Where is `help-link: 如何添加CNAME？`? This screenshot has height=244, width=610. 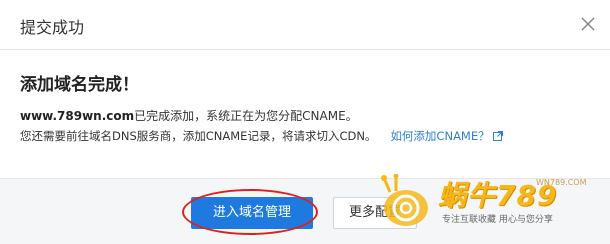 help-link: 如何添加CNAME？ is located at coordinates (446, 136).